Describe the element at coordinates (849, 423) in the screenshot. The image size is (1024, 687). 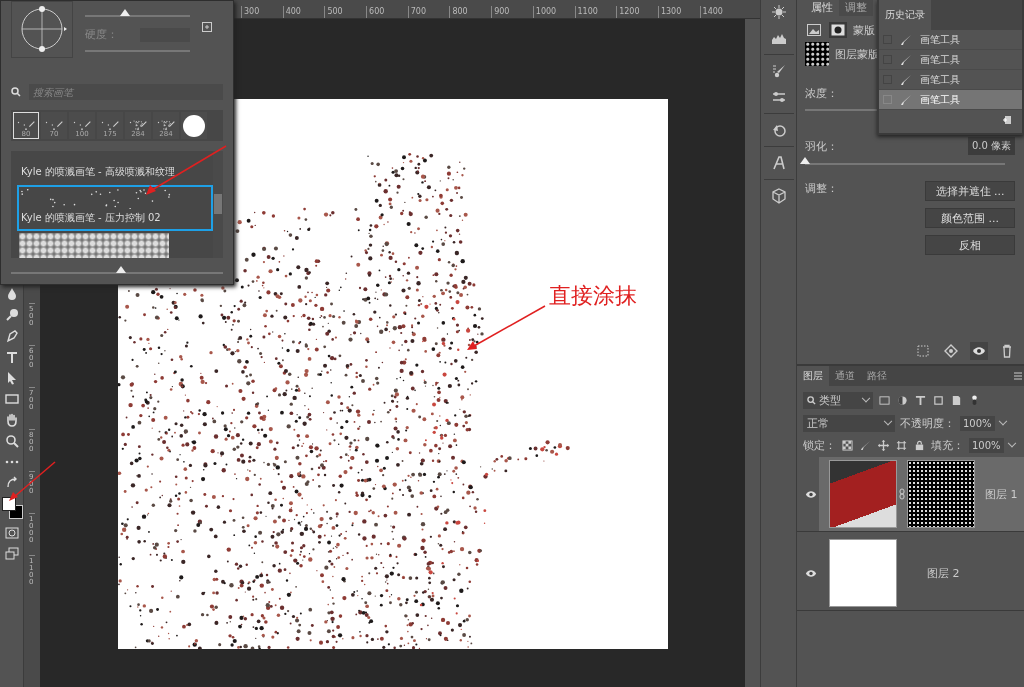
I see `blend-mode-dropdown: 正常` at that location.